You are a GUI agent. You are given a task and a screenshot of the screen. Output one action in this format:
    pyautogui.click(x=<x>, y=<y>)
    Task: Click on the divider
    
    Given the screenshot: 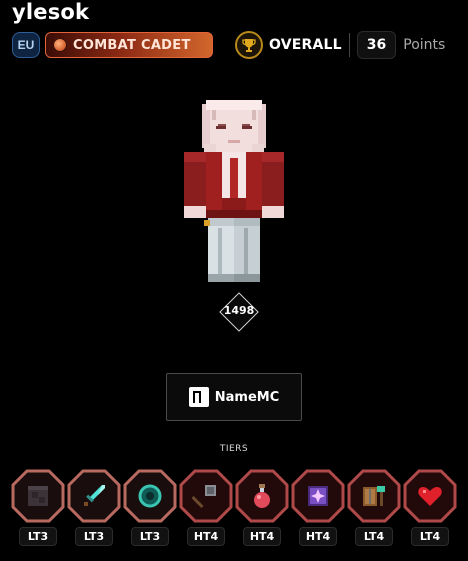 What is the action you would take?
    pyautogui.click(x=349, y=45)
    